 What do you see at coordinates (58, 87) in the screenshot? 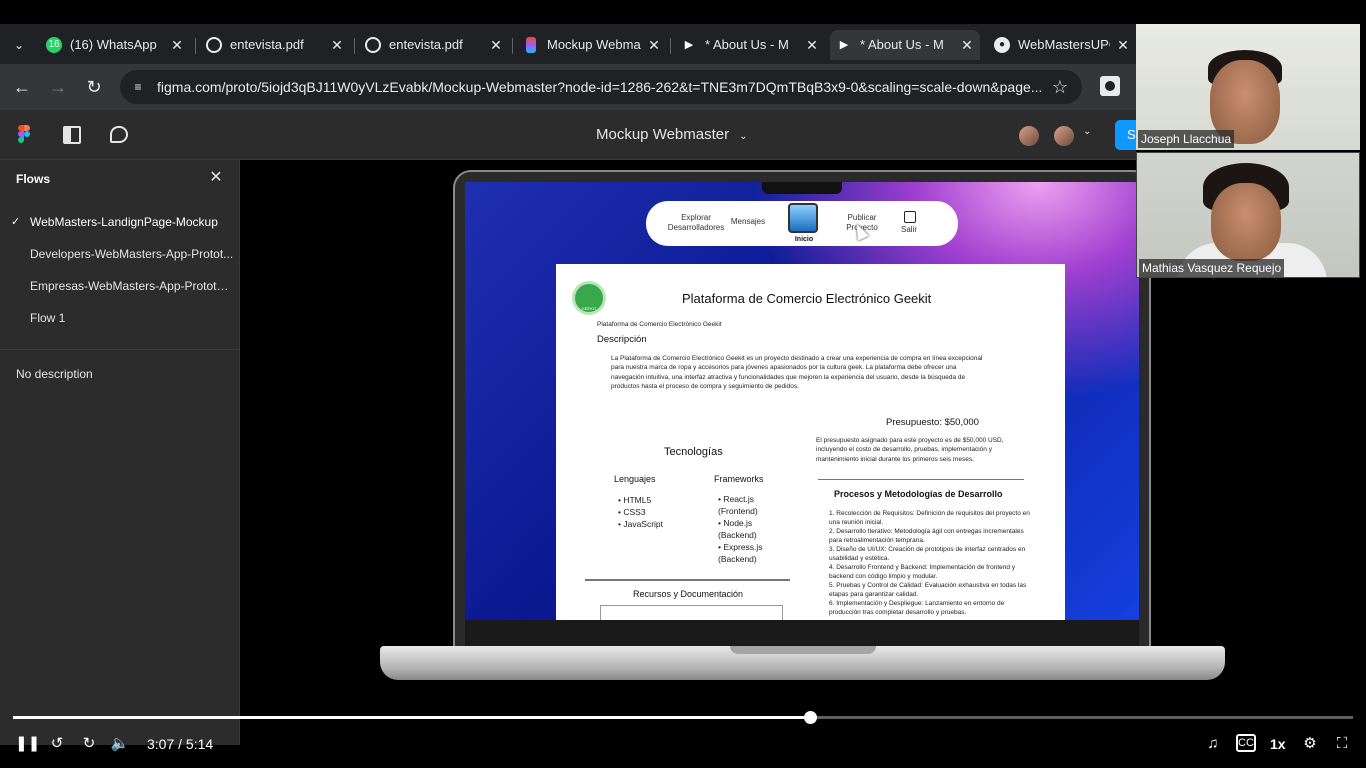
I see `forward-arrow-icon: →` at bounding box center [58, 87].